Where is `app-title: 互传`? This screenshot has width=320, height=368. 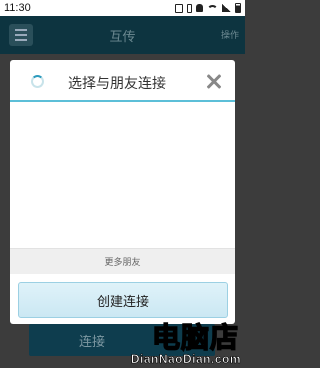 app-title: 互传 is located at coordinates (122, 37).